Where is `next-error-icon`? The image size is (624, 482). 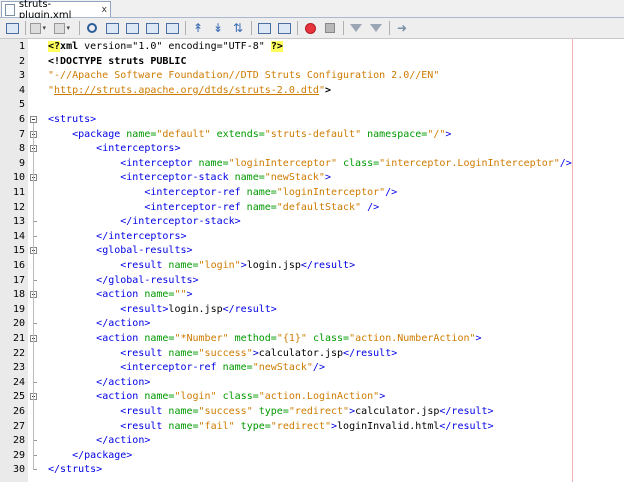
next-error-icon is located at coordinates (376, 28).